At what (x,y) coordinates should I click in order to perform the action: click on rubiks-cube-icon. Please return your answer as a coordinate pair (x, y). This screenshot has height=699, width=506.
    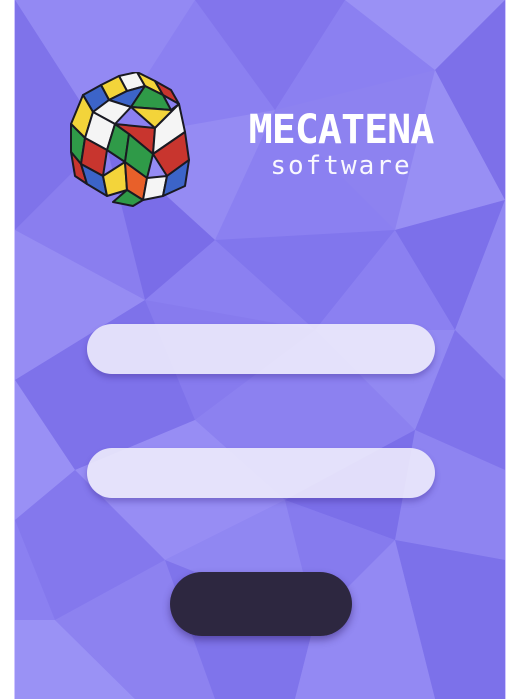
    Looking at the image, I should click on (130, 139).